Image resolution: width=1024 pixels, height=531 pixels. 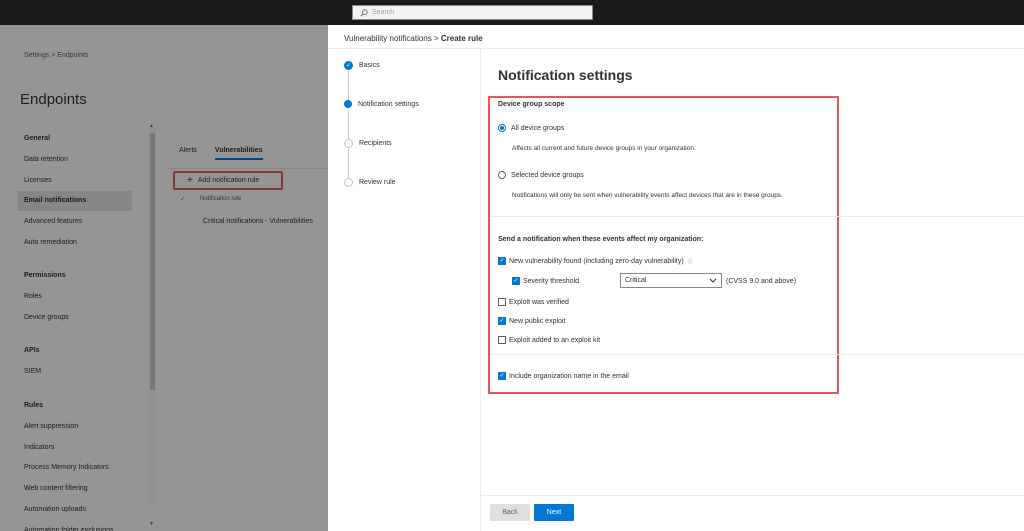 What do you see at coordinates (671, 280) in the screenshot?
I see `severity-dropdown: Critical` at bounding box center [671, 280].